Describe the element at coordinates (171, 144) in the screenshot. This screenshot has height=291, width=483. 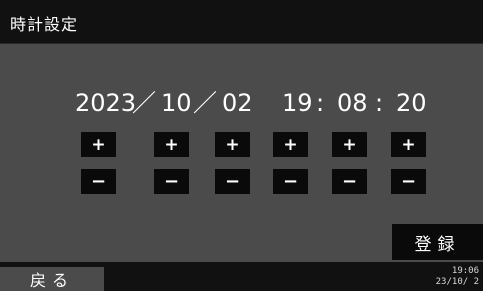
I see `month-increment-button: +` at that location.